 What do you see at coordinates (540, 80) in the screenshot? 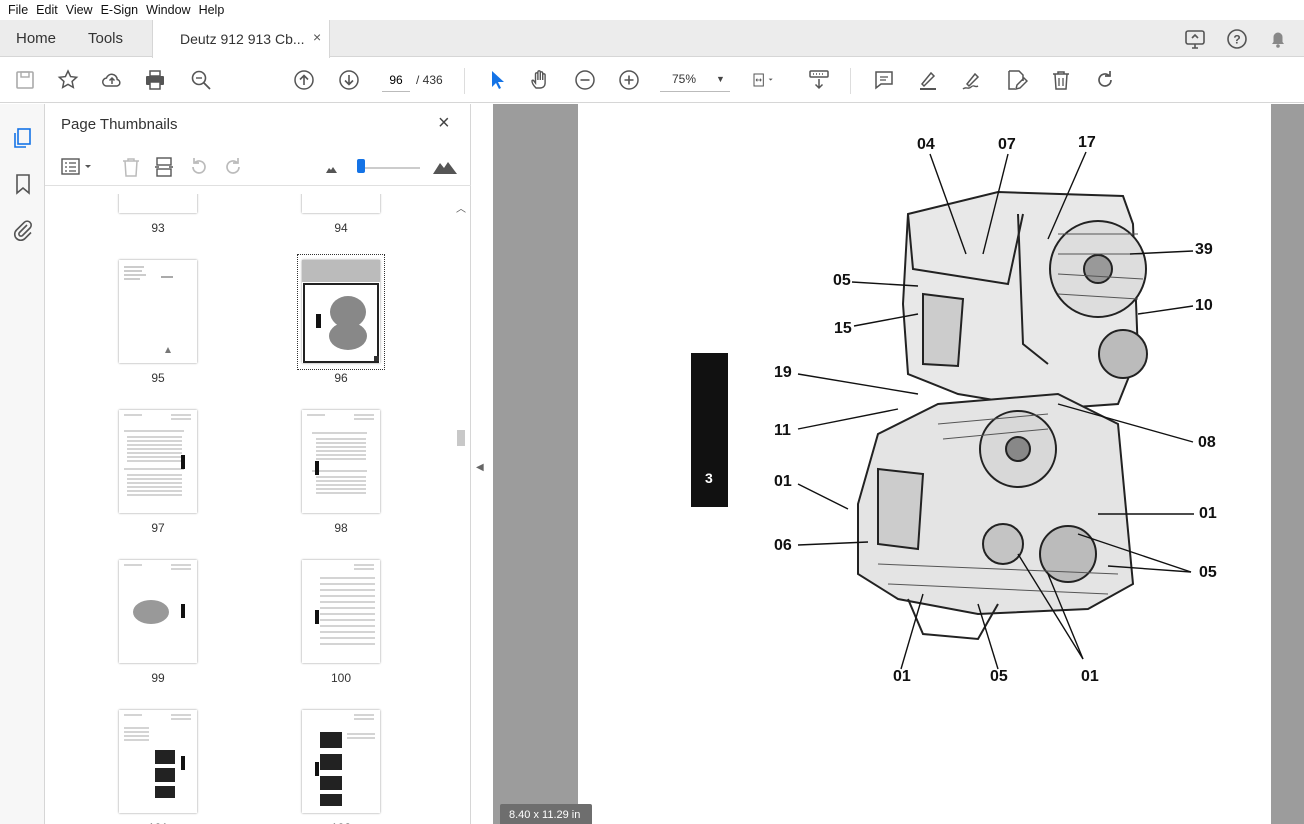
I see `hand-tool-icon` at bounding box center [540, 80].